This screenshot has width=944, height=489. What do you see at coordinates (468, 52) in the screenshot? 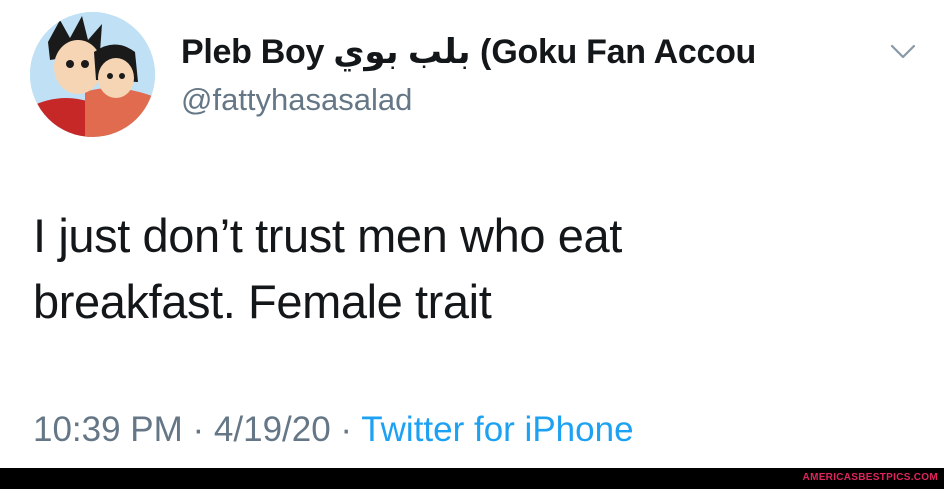
I see `display-name: Pleb Boy بلب بوي (Goku Fan Accou` at bounding box center [468, 52].